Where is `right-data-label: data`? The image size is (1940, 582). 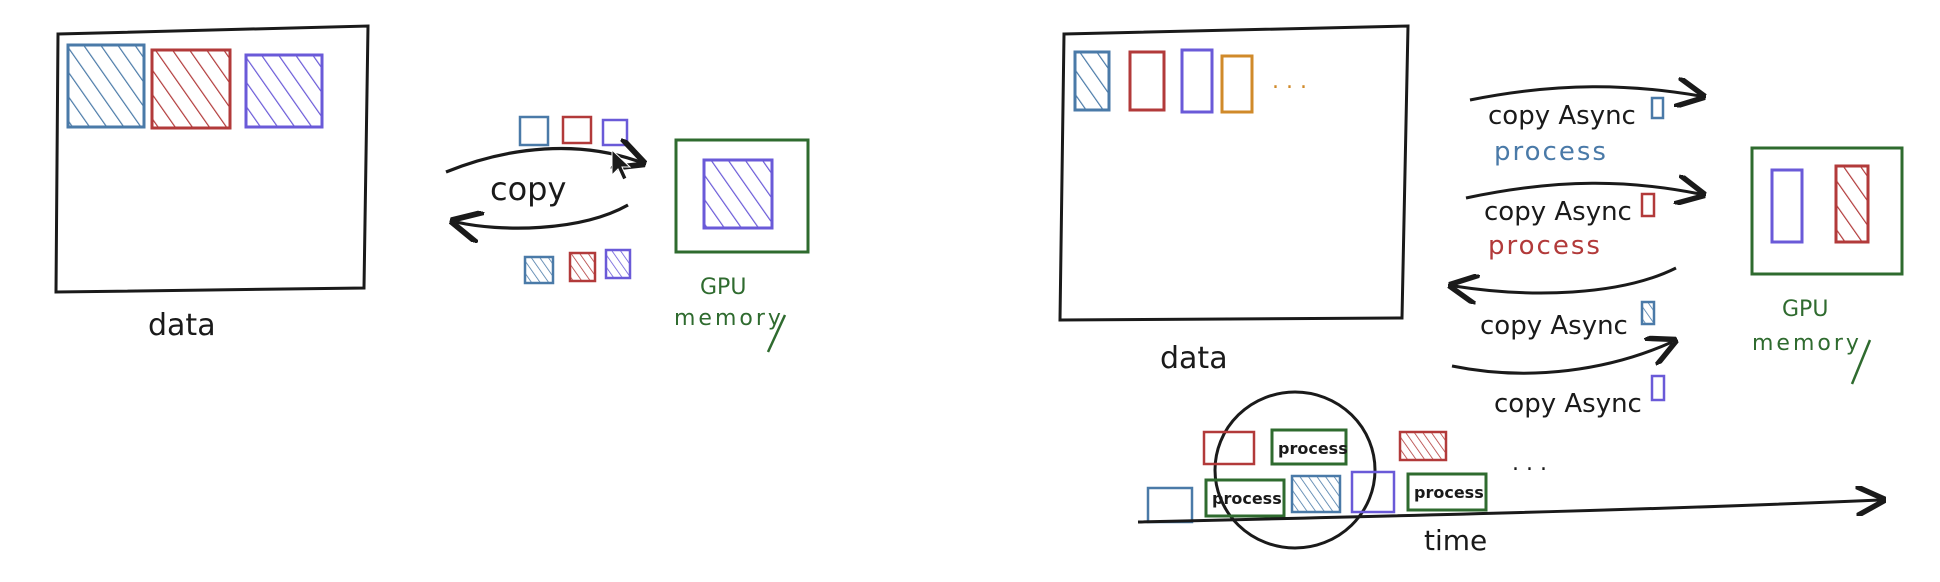 right-data-label: data is located at coordinates (1194, 358).